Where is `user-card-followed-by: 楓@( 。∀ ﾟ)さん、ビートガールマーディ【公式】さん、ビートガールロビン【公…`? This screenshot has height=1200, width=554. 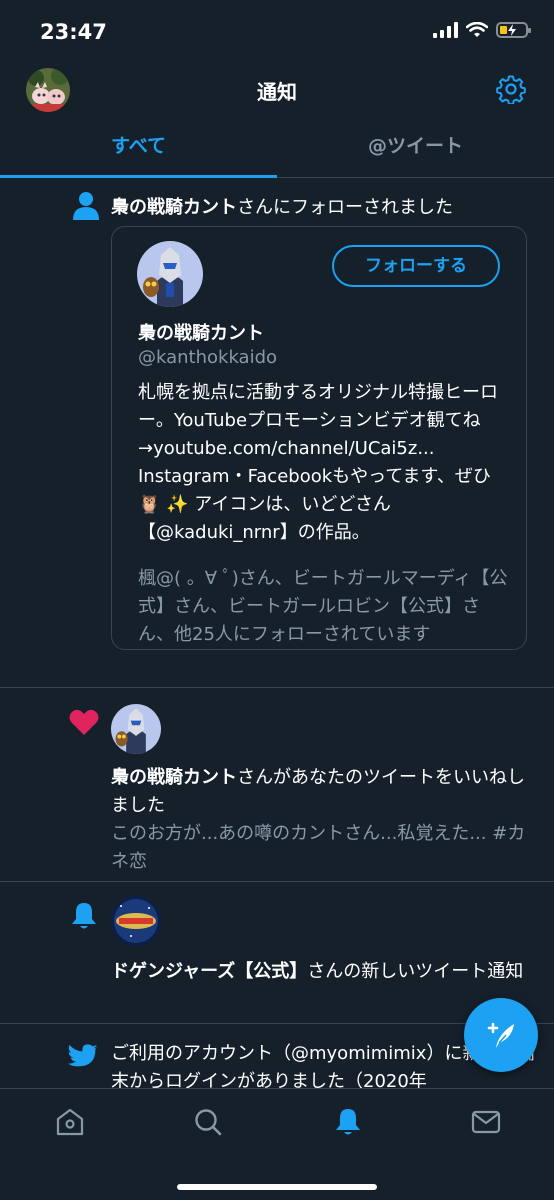
user-card-followed-by: 楓@( 。∀ ﾟ)さん、ビートガールマーディ【公式】さん、ビートガールロビン【公… is located at coordinates (323, 606).